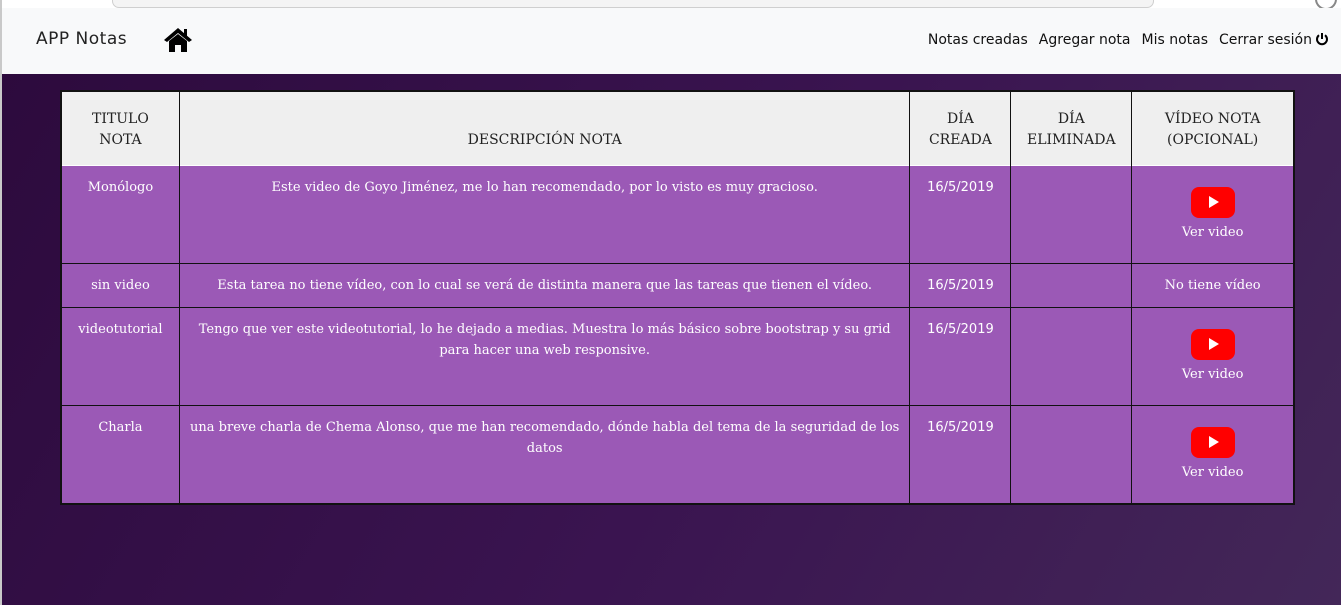 The height and width of the screenshot is (605, 1341). Describe the element at coordinates (1175, 40) in the screenshot. I see `nav-mis-notas: Mis notas` at that location.